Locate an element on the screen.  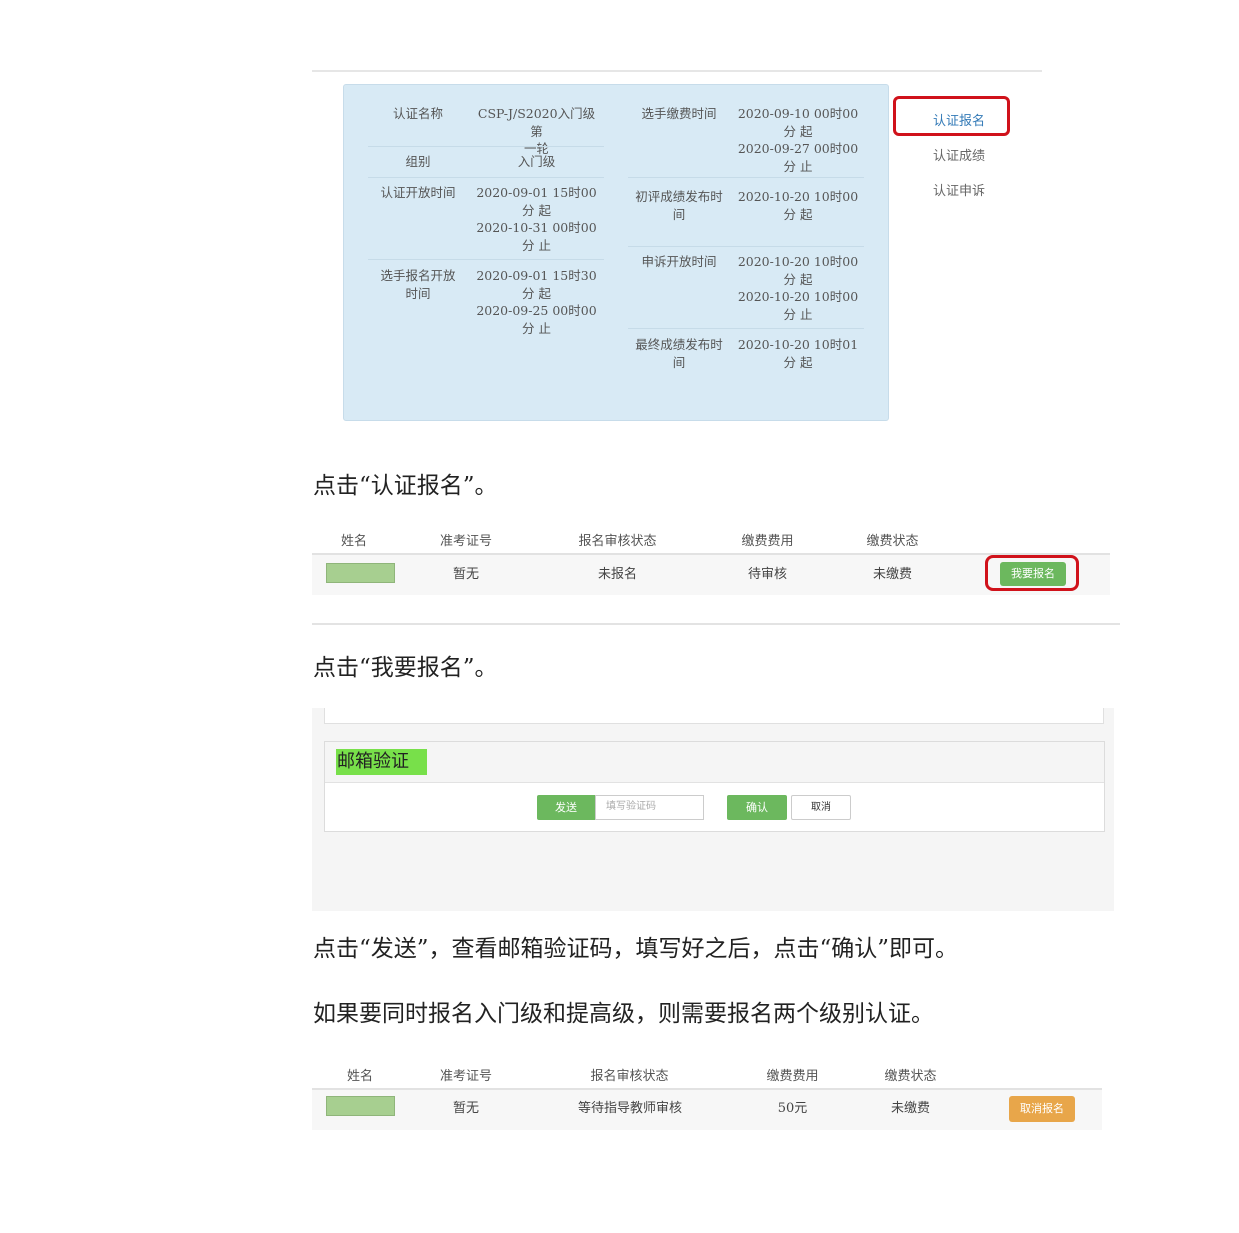
fee-cell: 待审核 is located at coordinates (767, 574).